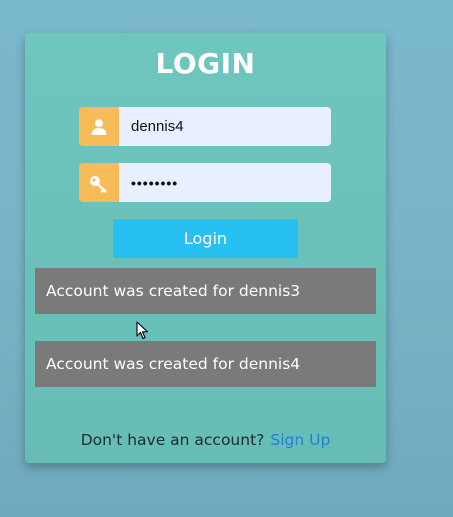 Image resolution: width=453 pixels, height=517 pixels. What do you see at coordinates (172, 440) in the screenshot?
I see `signup-prompt: Don't have an account?` at bounding box center [172, 440].